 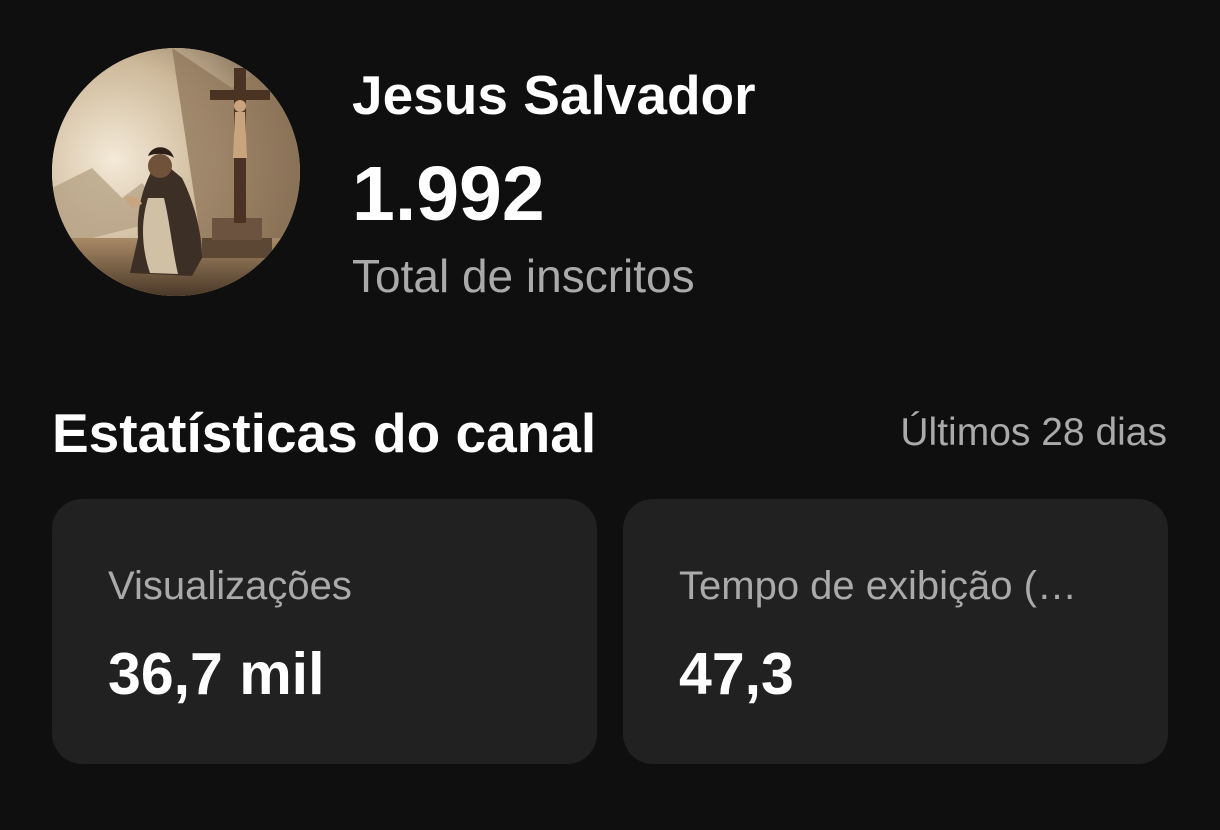 I want to click on channel-avatar-image, so click(x=176, y=172).